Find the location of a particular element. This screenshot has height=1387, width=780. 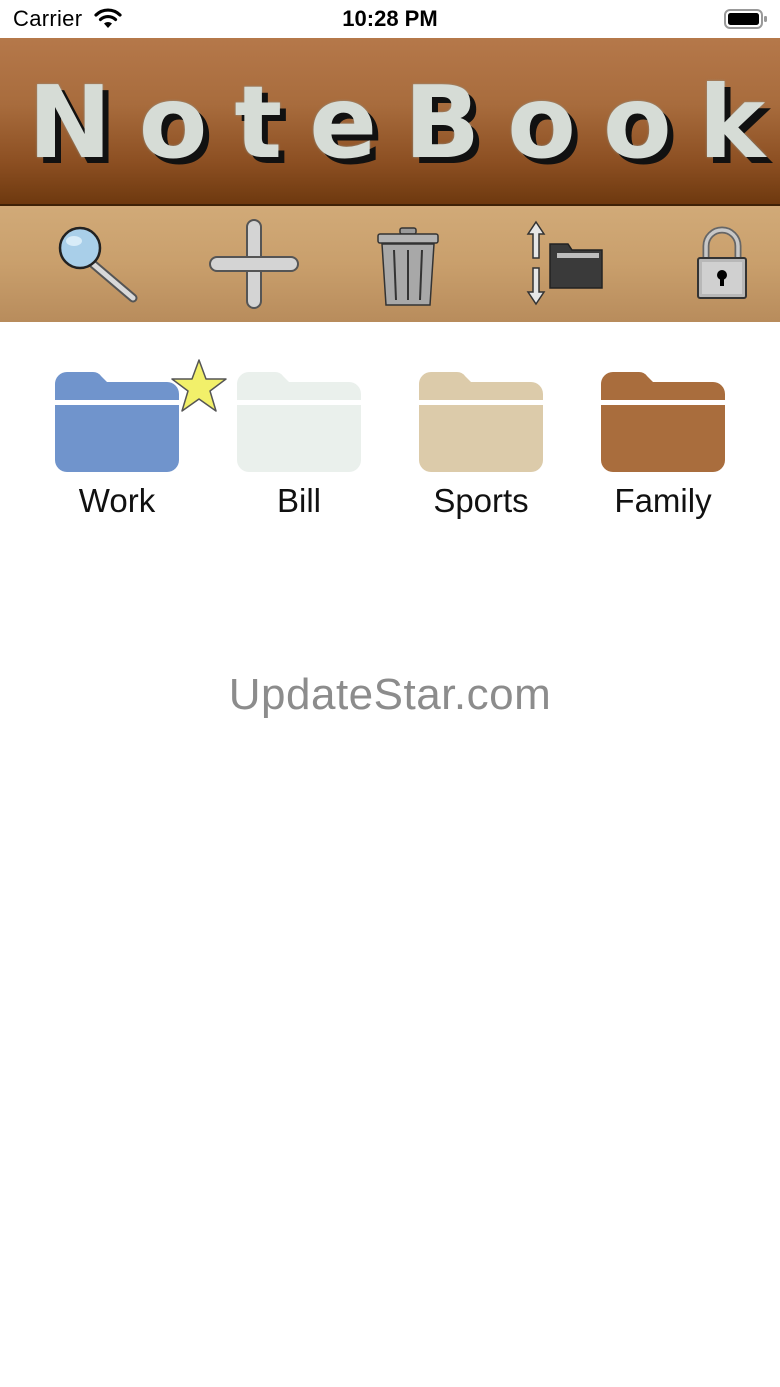

delete-button is located at coordinates (408, 264).